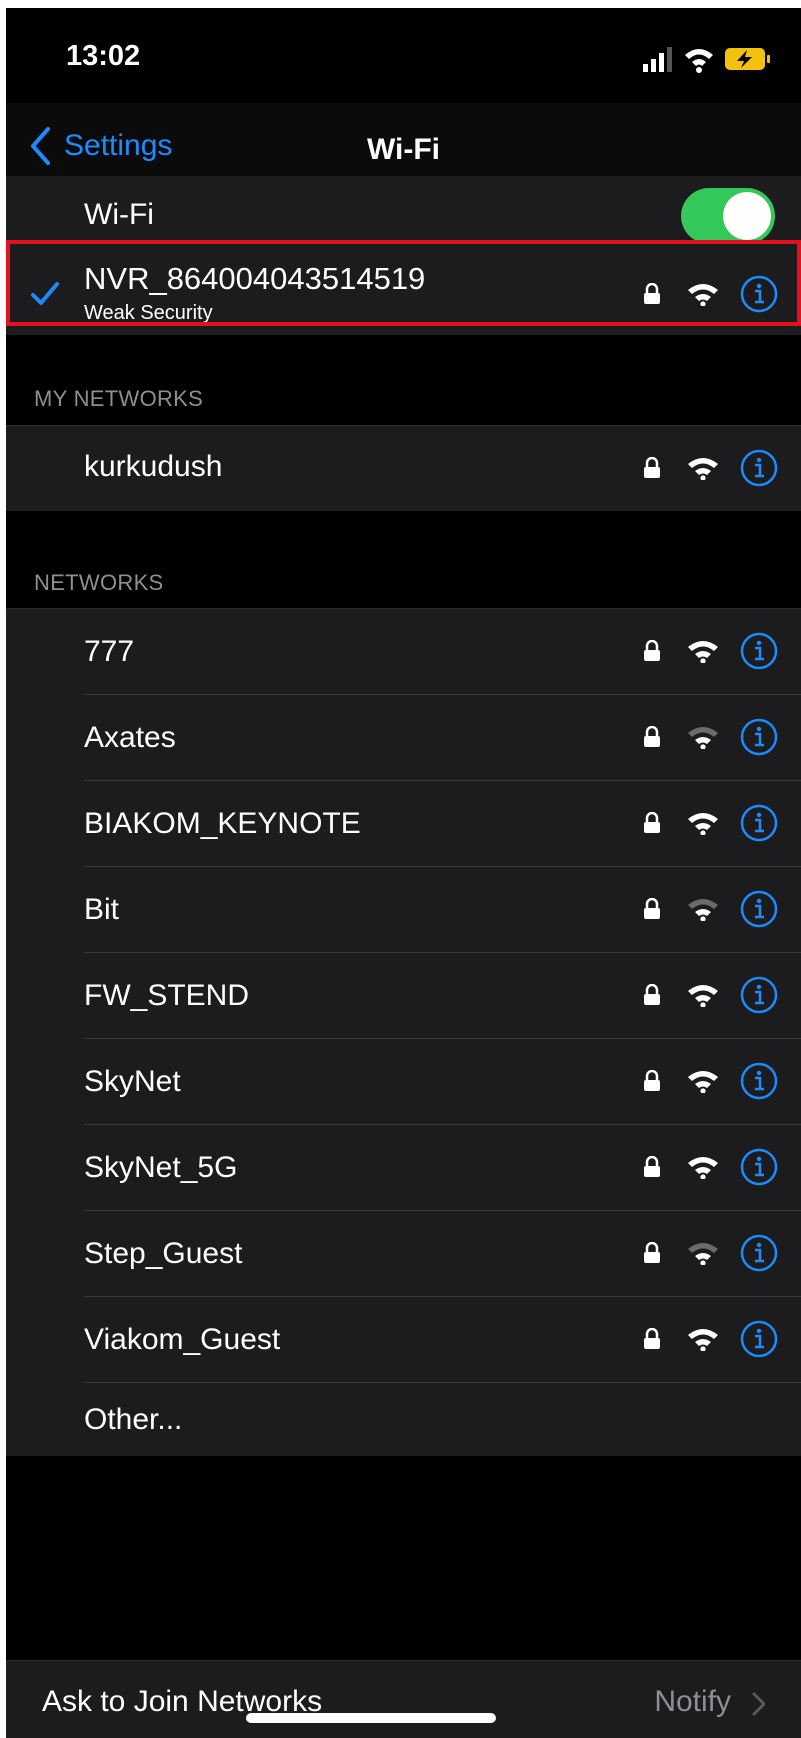 Image resolution: width=801 pixels, height=1738 pixels. What do you see at coordinates (148, 313) in the screenshot?
I see `connected-network-subtitle: Weak Security` at bounding box center [148, 313].